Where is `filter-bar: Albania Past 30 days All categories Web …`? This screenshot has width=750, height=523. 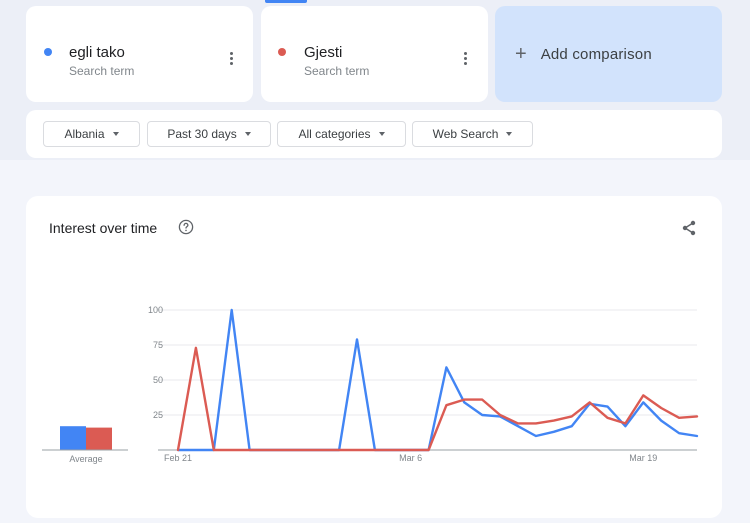 filter-bar: Albania Past 30 days All categories Web … is located at coordinates (374, 134).